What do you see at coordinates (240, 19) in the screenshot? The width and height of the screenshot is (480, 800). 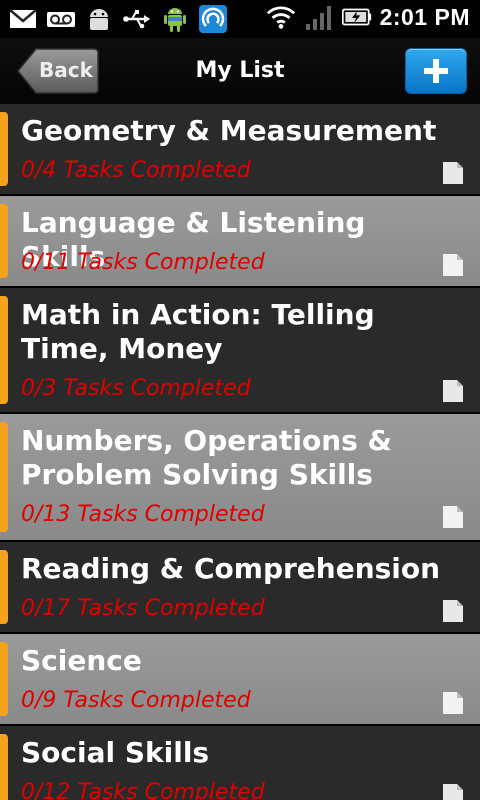 I see `status-bar: 2:01 PM` at bounding box center [240, 19].